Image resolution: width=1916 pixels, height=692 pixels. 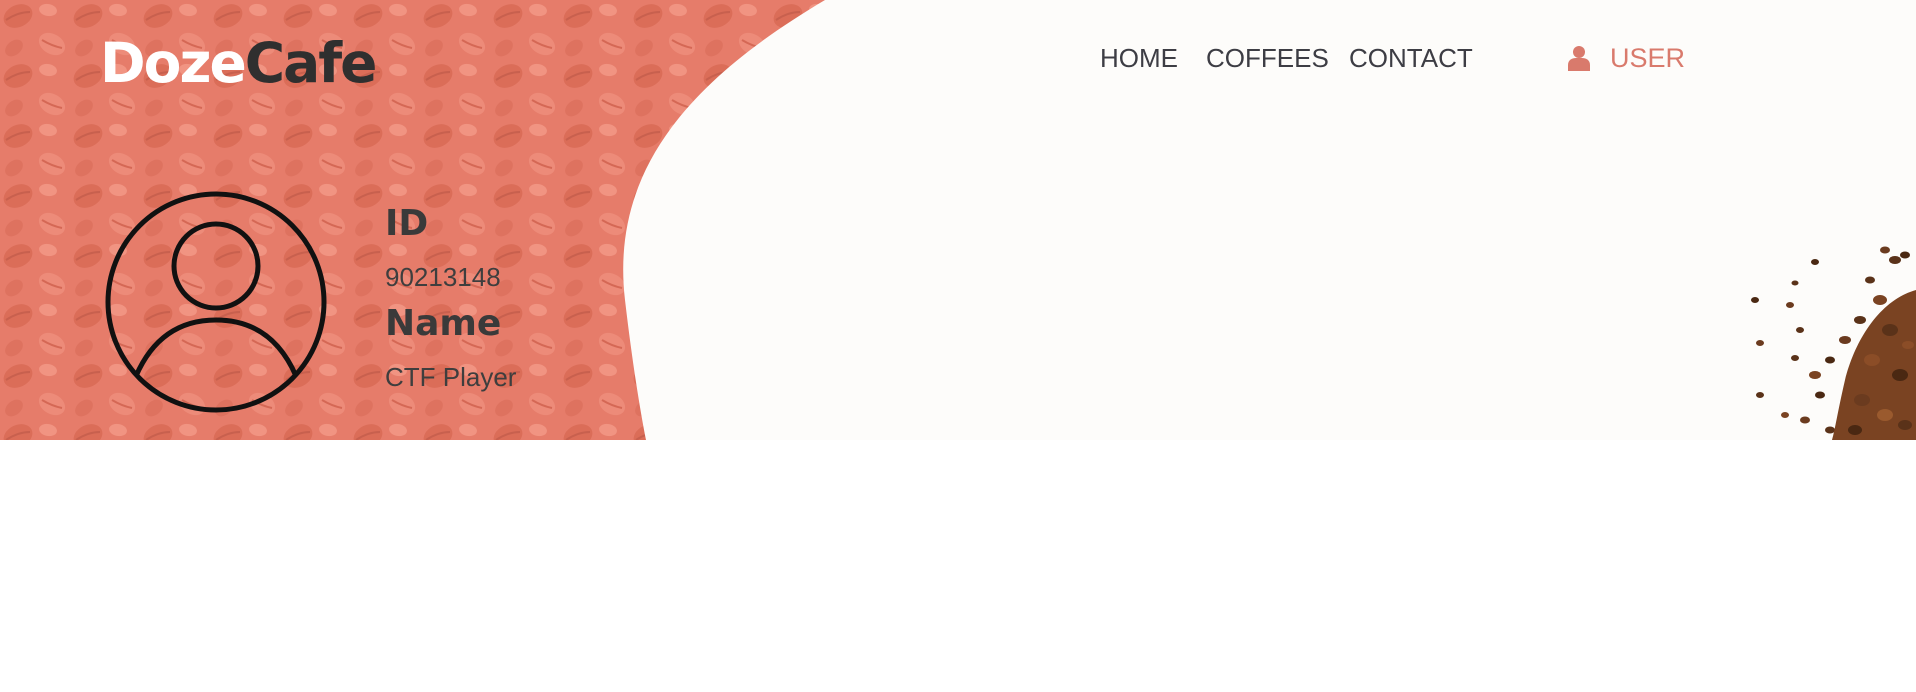 What do you see at coordinates (311, 63) in the screenshot?
I see `brand-logo-part2: Cafe` at bounding box center [311, 63].